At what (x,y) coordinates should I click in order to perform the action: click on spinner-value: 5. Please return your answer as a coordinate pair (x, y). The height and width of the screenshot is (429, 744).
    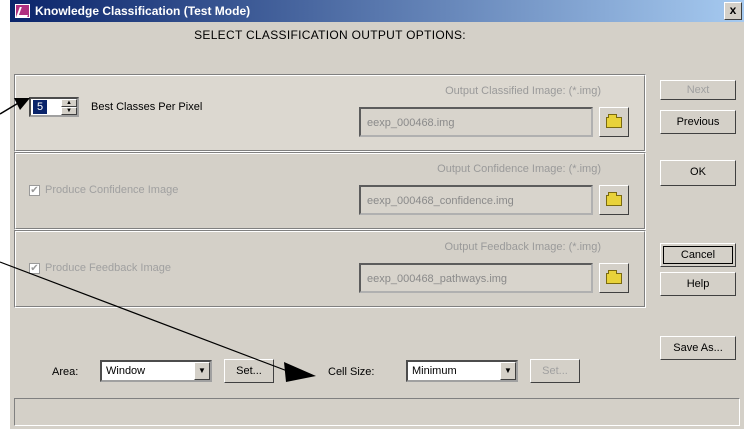
    Looking at the image, I should click on (40, 107).